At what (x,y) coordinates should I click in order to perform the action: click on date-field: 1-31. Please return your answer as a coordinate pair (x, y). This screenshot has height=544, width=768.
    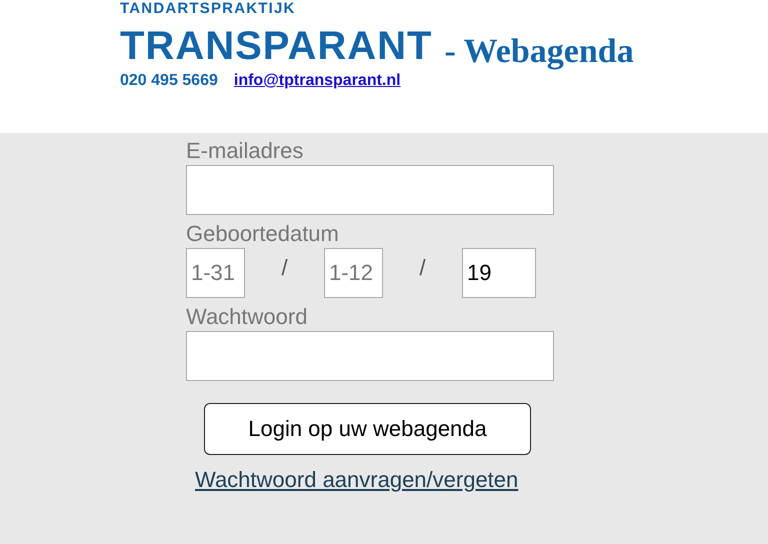
    Looking at the image, I should click on (215, 273).